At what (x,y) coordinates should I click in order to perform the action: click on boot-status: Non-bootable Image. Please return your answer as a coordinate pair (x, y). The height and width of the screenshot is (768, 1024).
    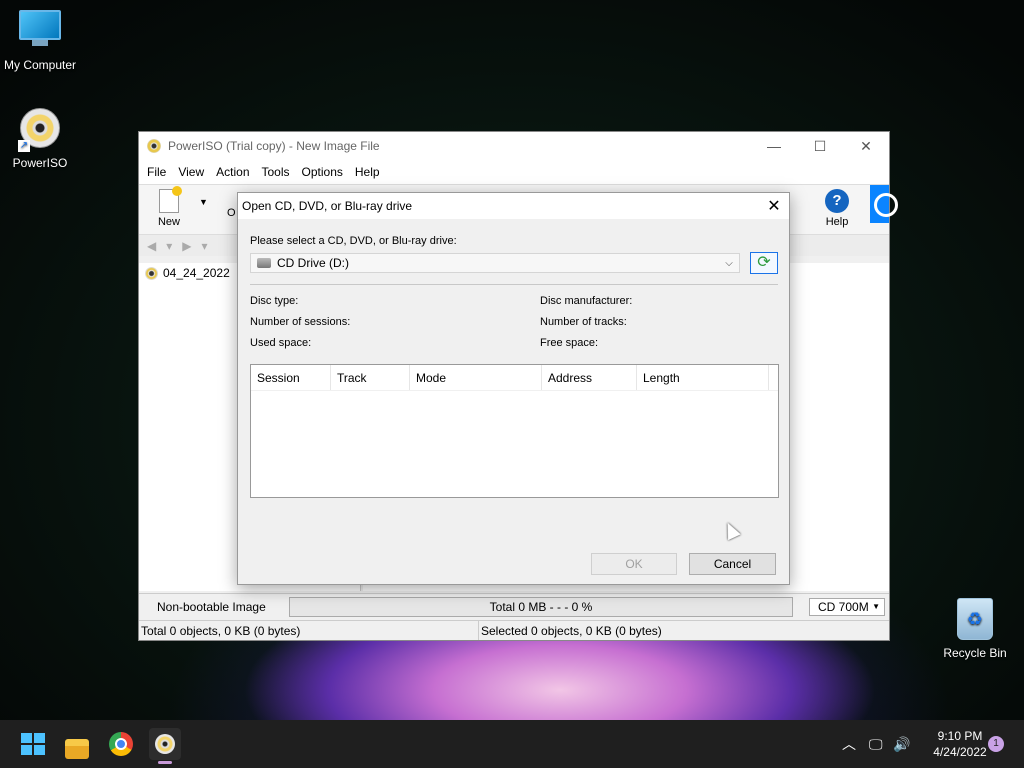
    Looking at the image, I should click on (211, 606).